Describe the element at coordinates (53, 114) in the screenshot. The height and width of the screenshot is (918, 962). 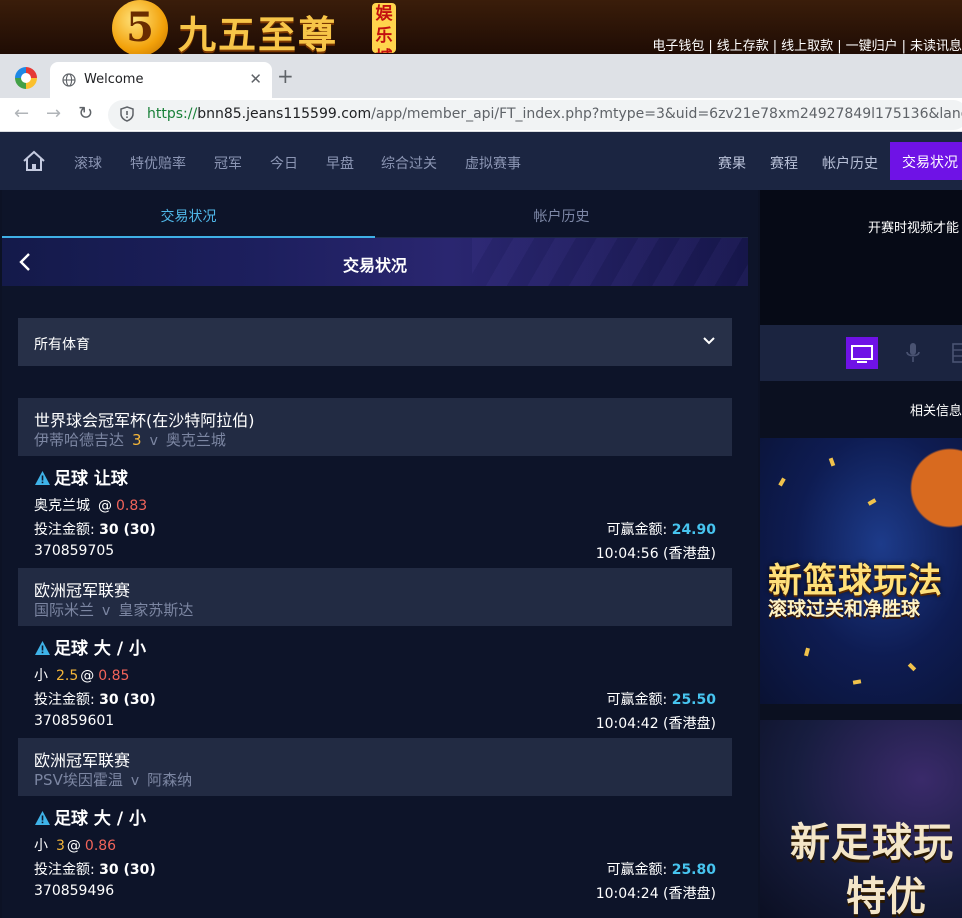
I see `forward-arrow-icon: →` at that location.